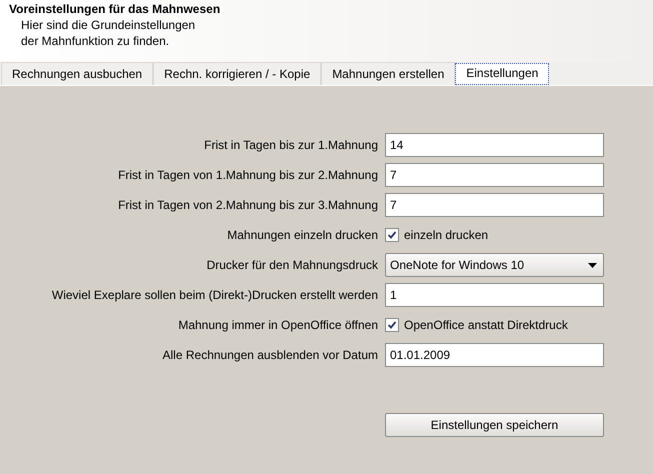 The width and height of the screenshot is (653, 474). Describe the element at coordinates (277, 325) in the screenshot. I see `field-label: Mahnung immer in OpenOffice öffnen` at that location.